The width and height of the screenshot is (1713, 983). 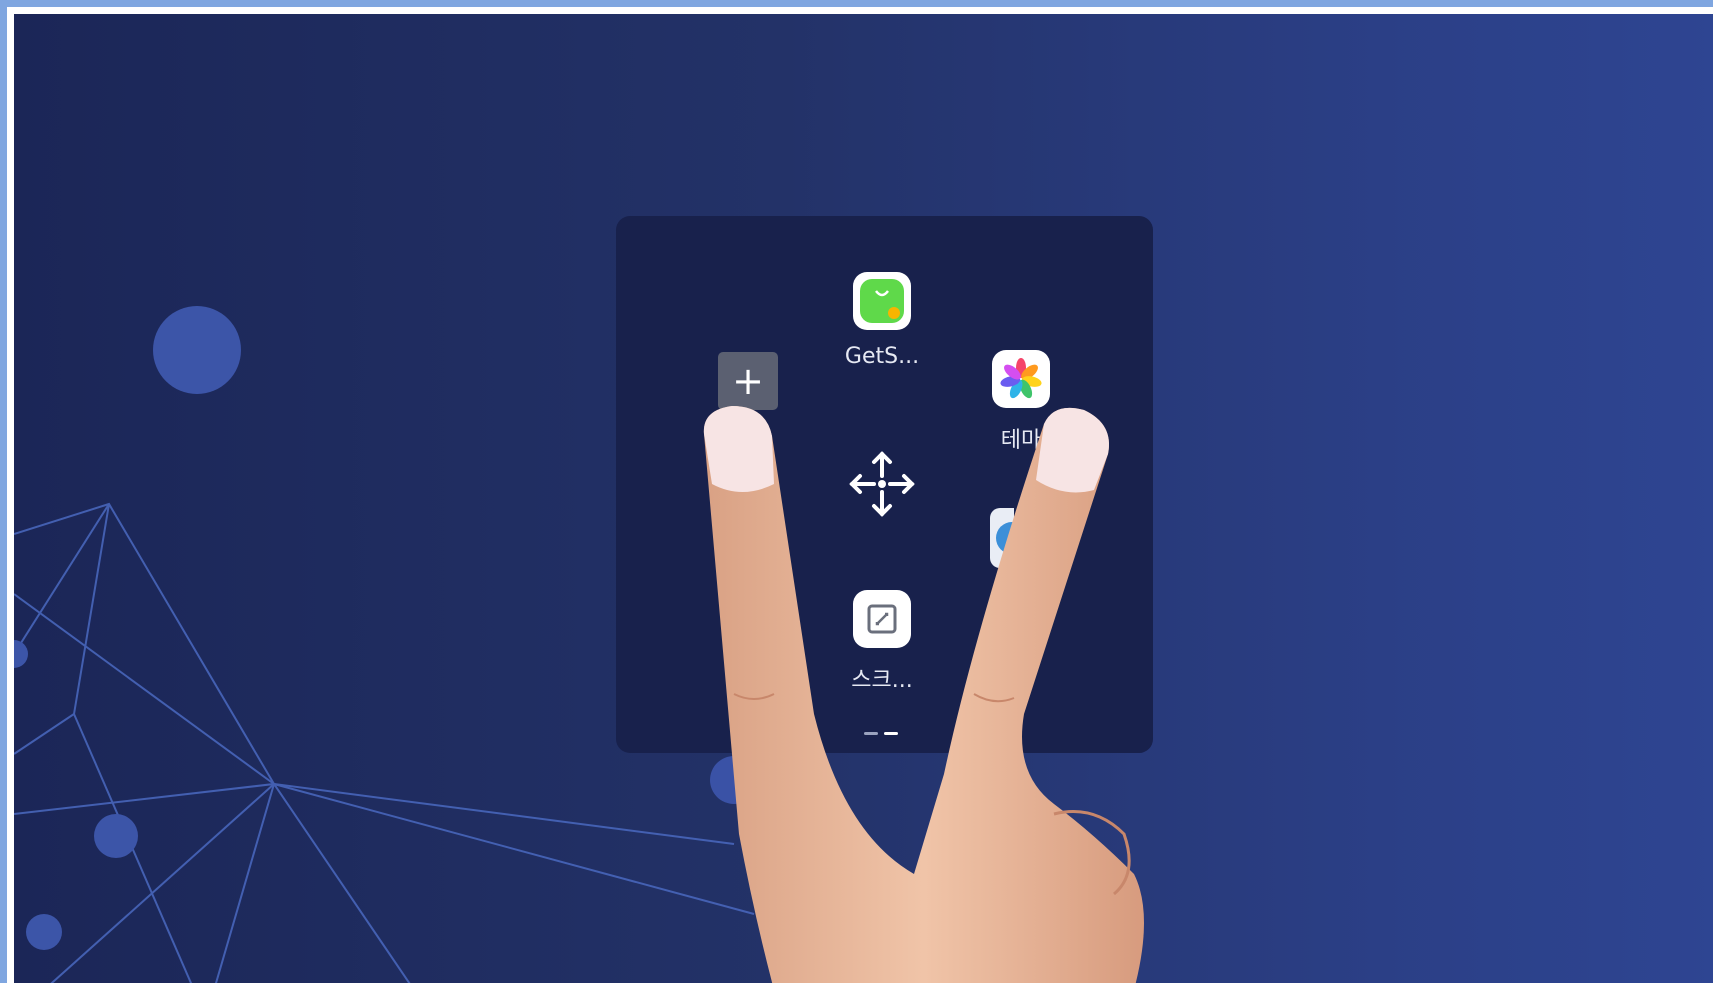 What do you see at coordinates (1021, 379) in the screenshot?
I see `theme-flower-icon` at bounding box center [1021, 379].